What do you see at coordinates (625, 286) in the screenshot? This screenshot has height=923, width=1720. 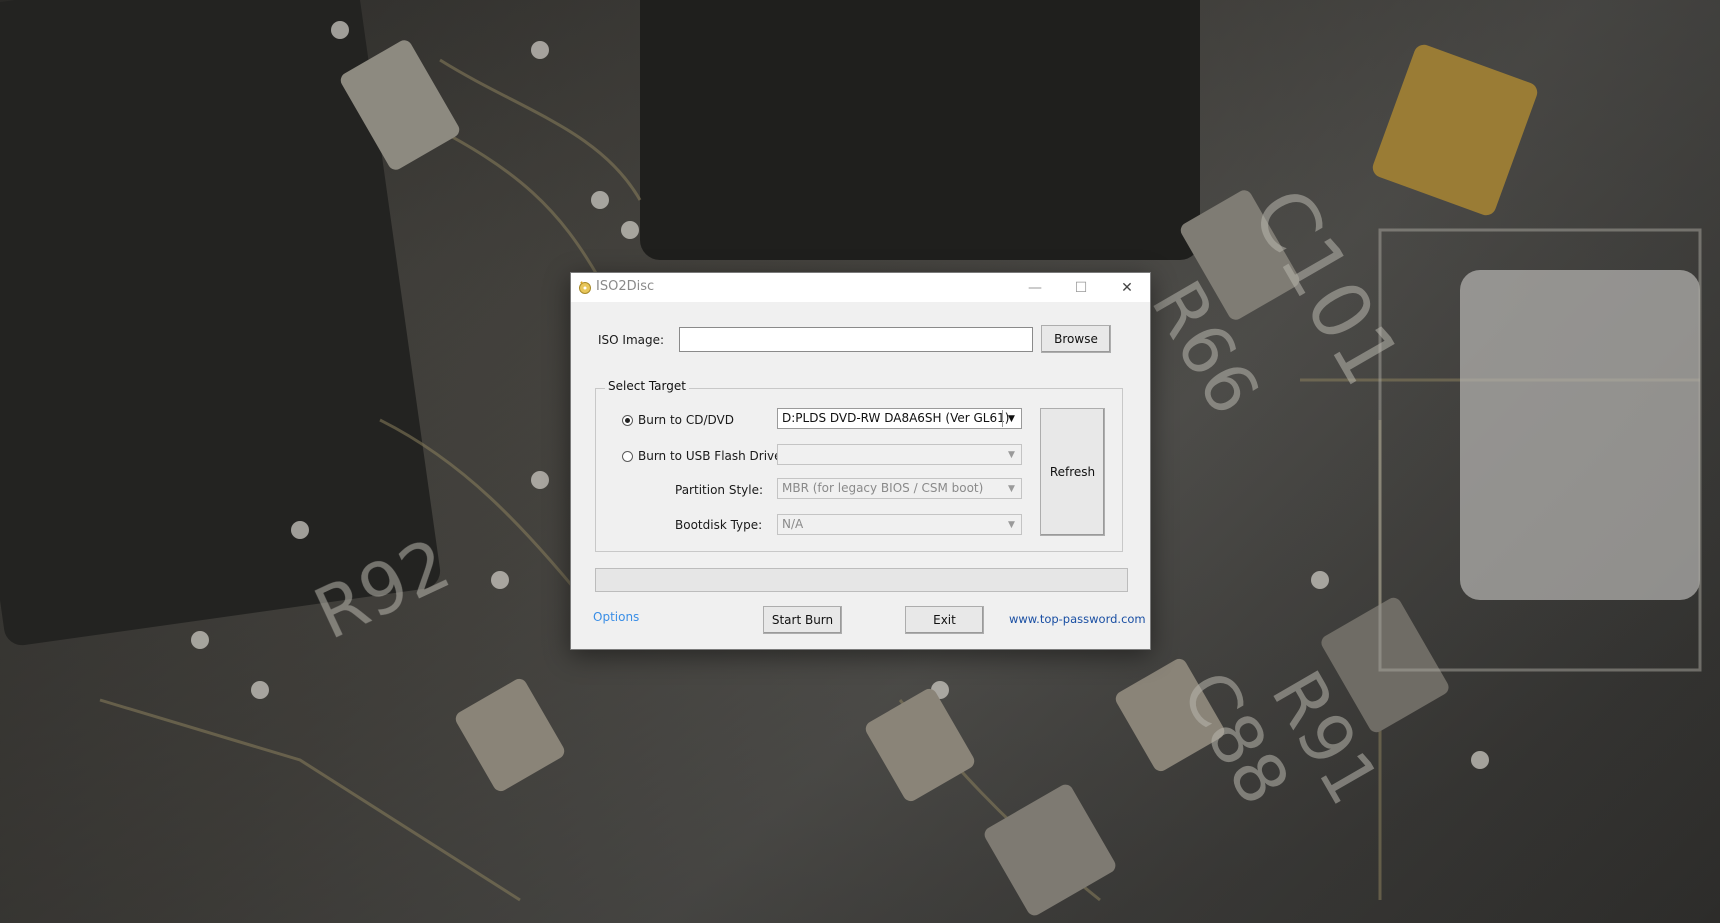 I see `window-title: ISO2Disc` at bounding box center [625, 286].